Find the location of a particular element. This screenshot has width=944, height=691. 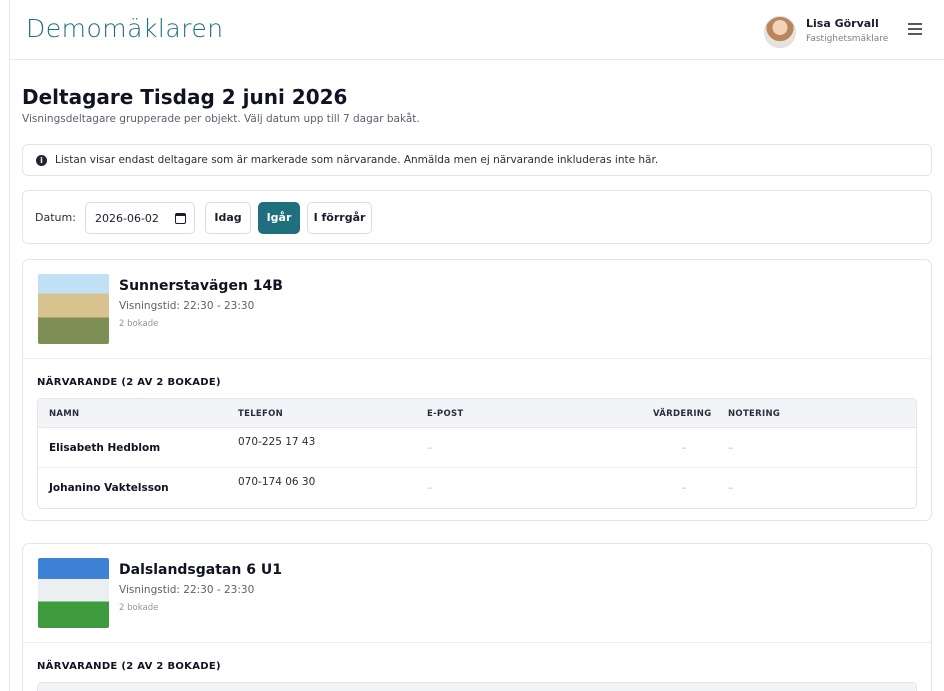

attendee-name: Johanino Vaktelsson is located at coordinates (109, 488).